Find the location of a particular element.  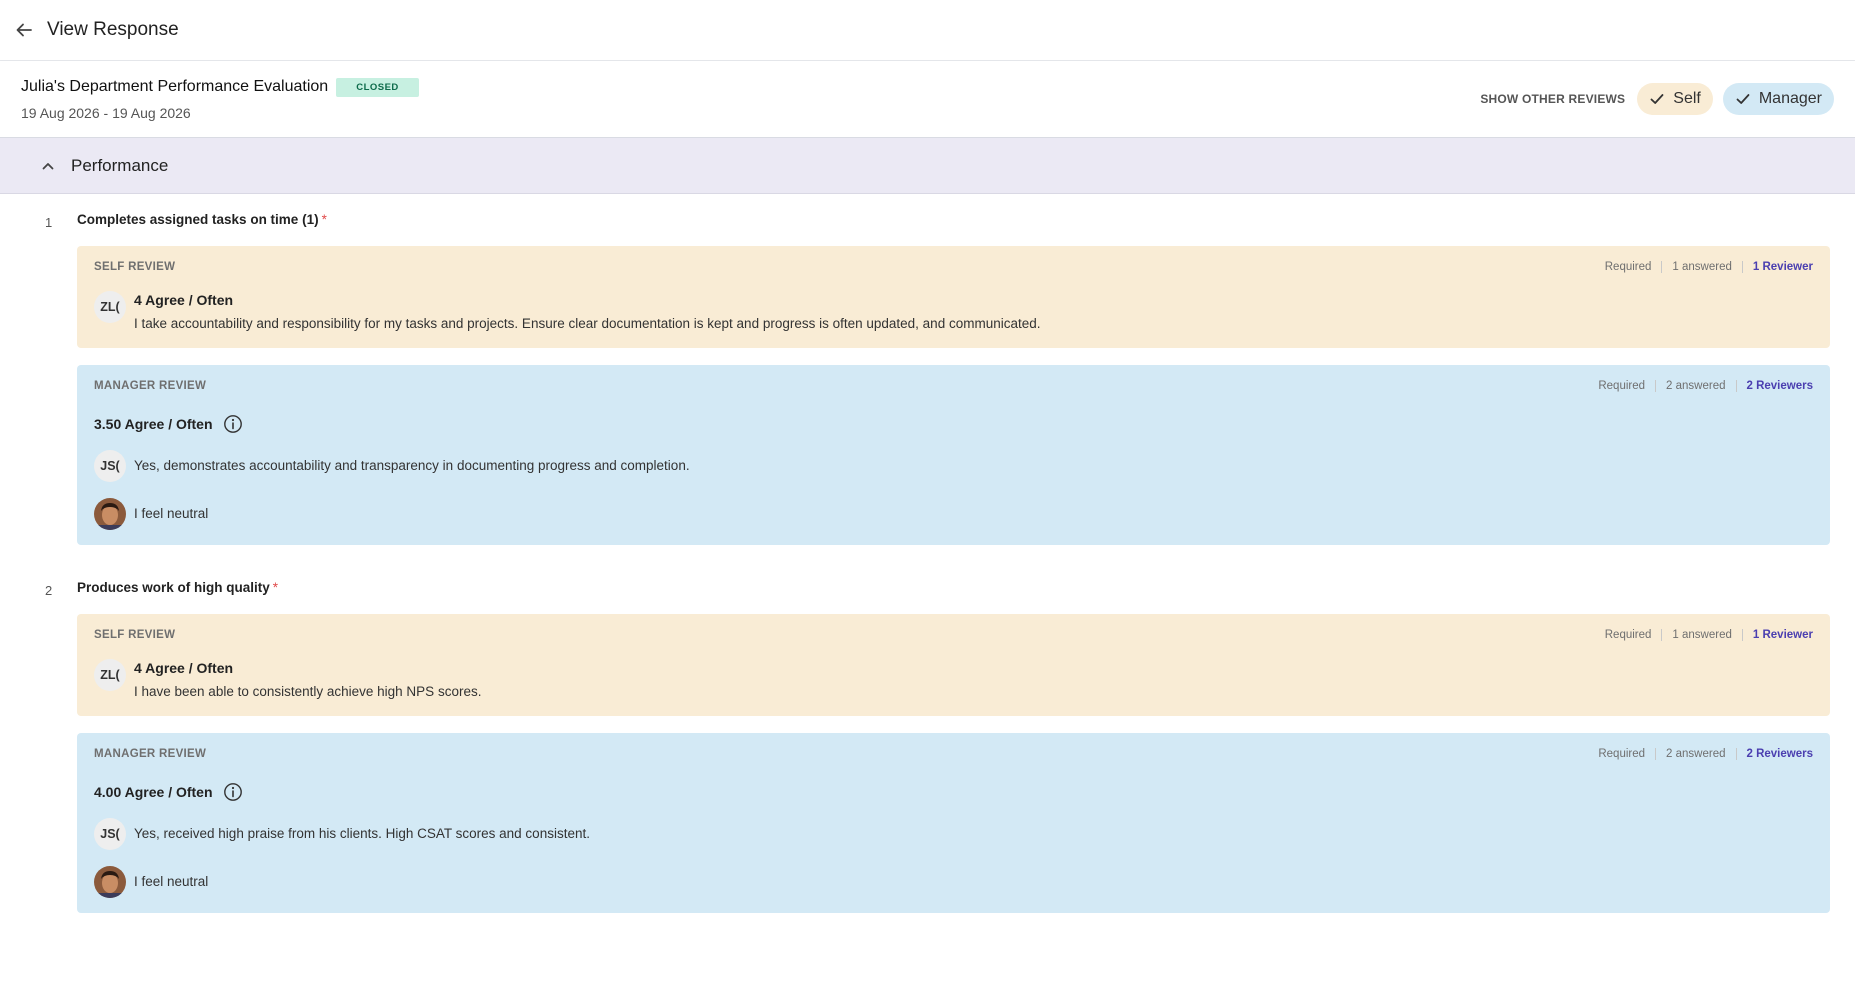

manager-toggle: Manager is located at coordinates (1778, 99).